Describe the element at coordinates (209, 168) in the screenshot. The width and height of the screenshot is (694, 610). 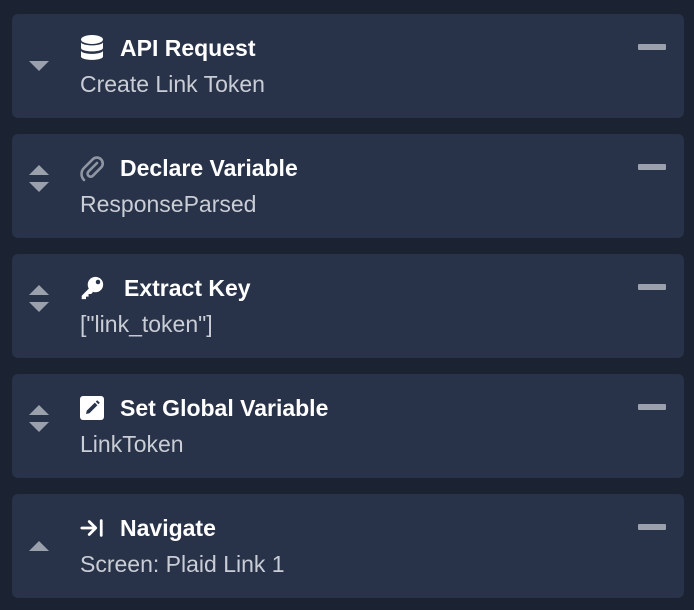
I see `block-title: Declare Variable` at that location.